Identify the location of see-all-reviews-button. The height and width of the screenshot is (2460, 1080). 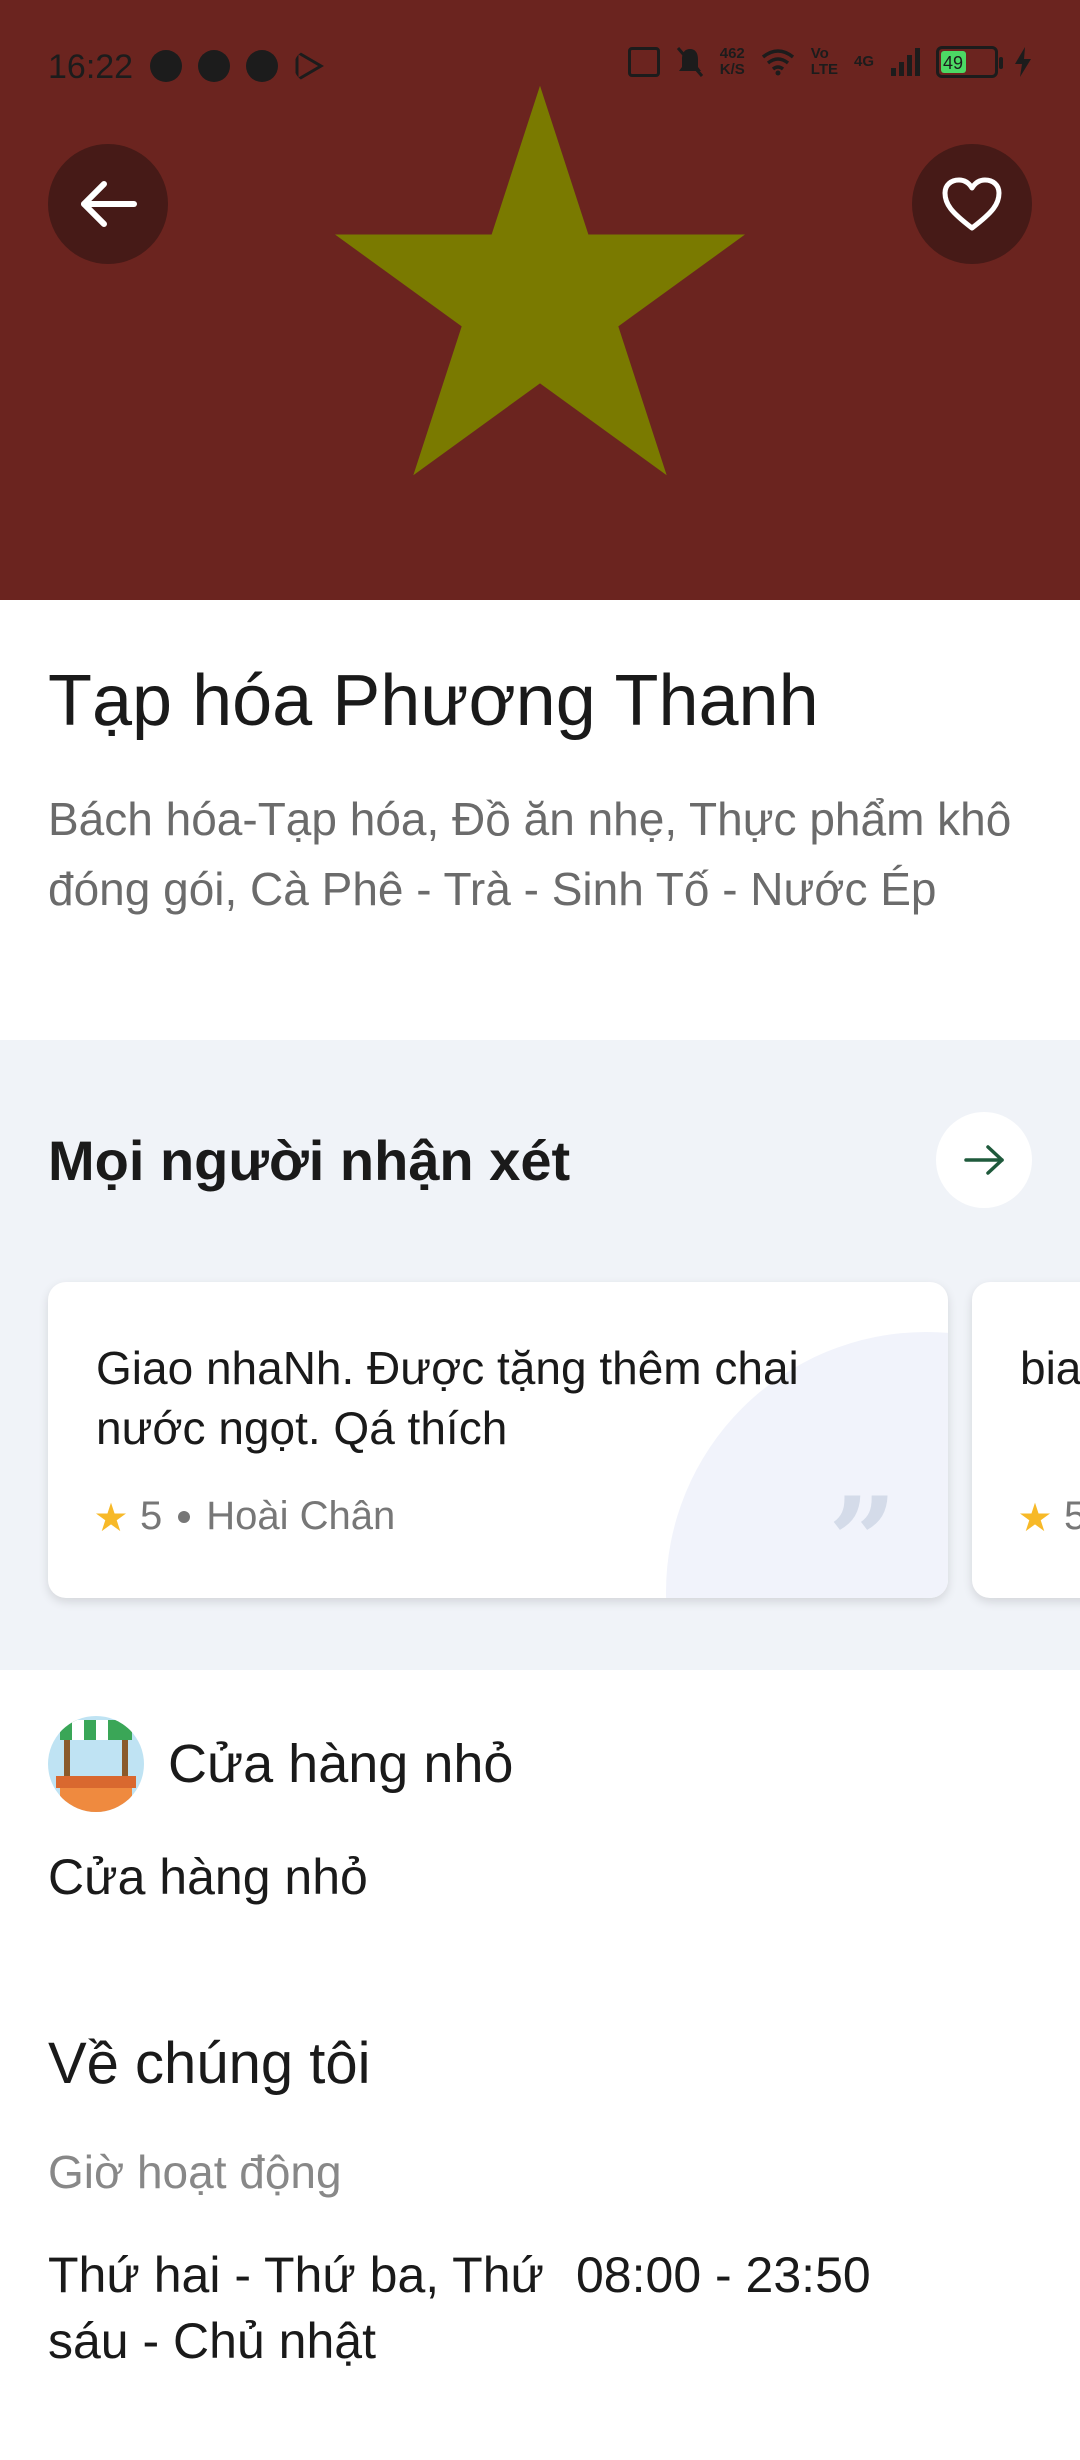
(984, 1160).